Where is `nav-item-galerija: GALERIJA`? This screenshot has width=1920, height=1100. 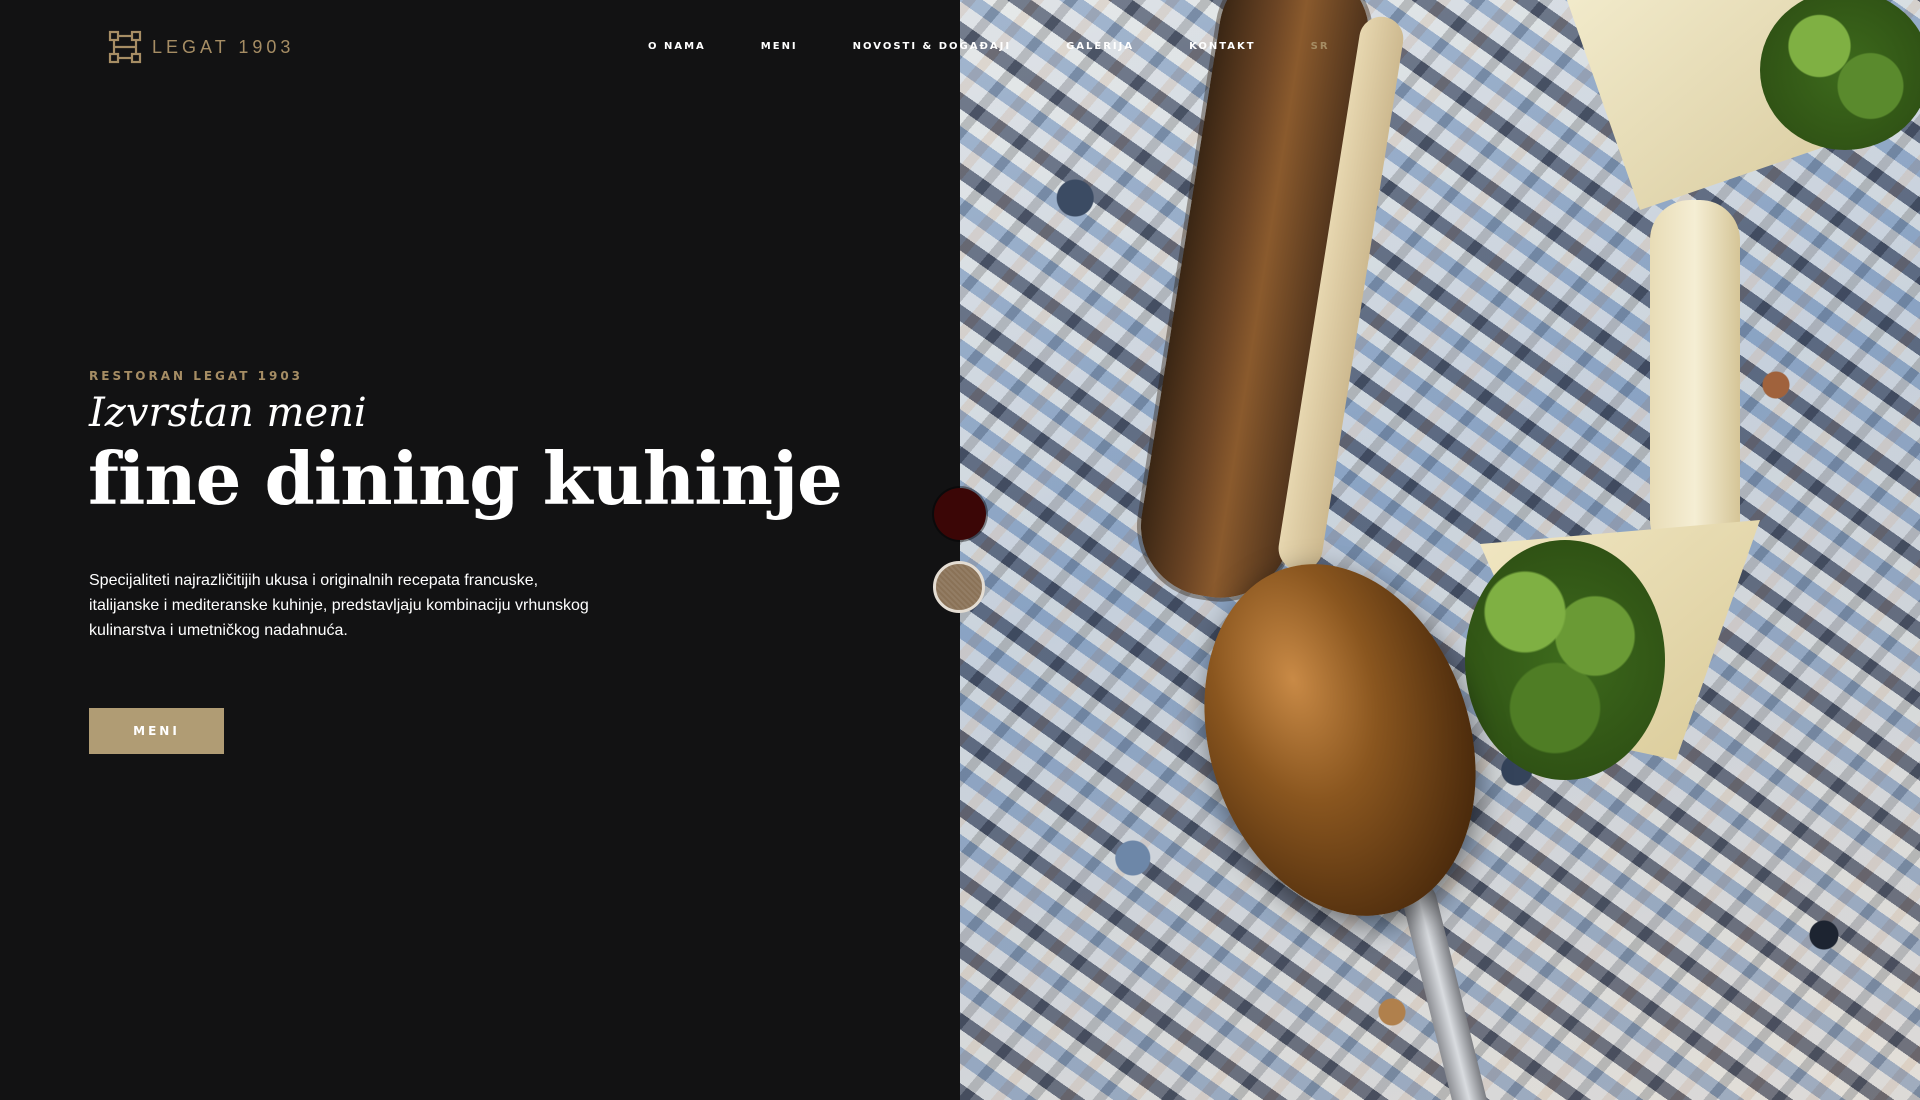 nav-item-galerija: GALERIJA is located at coordinates (1100, 46).